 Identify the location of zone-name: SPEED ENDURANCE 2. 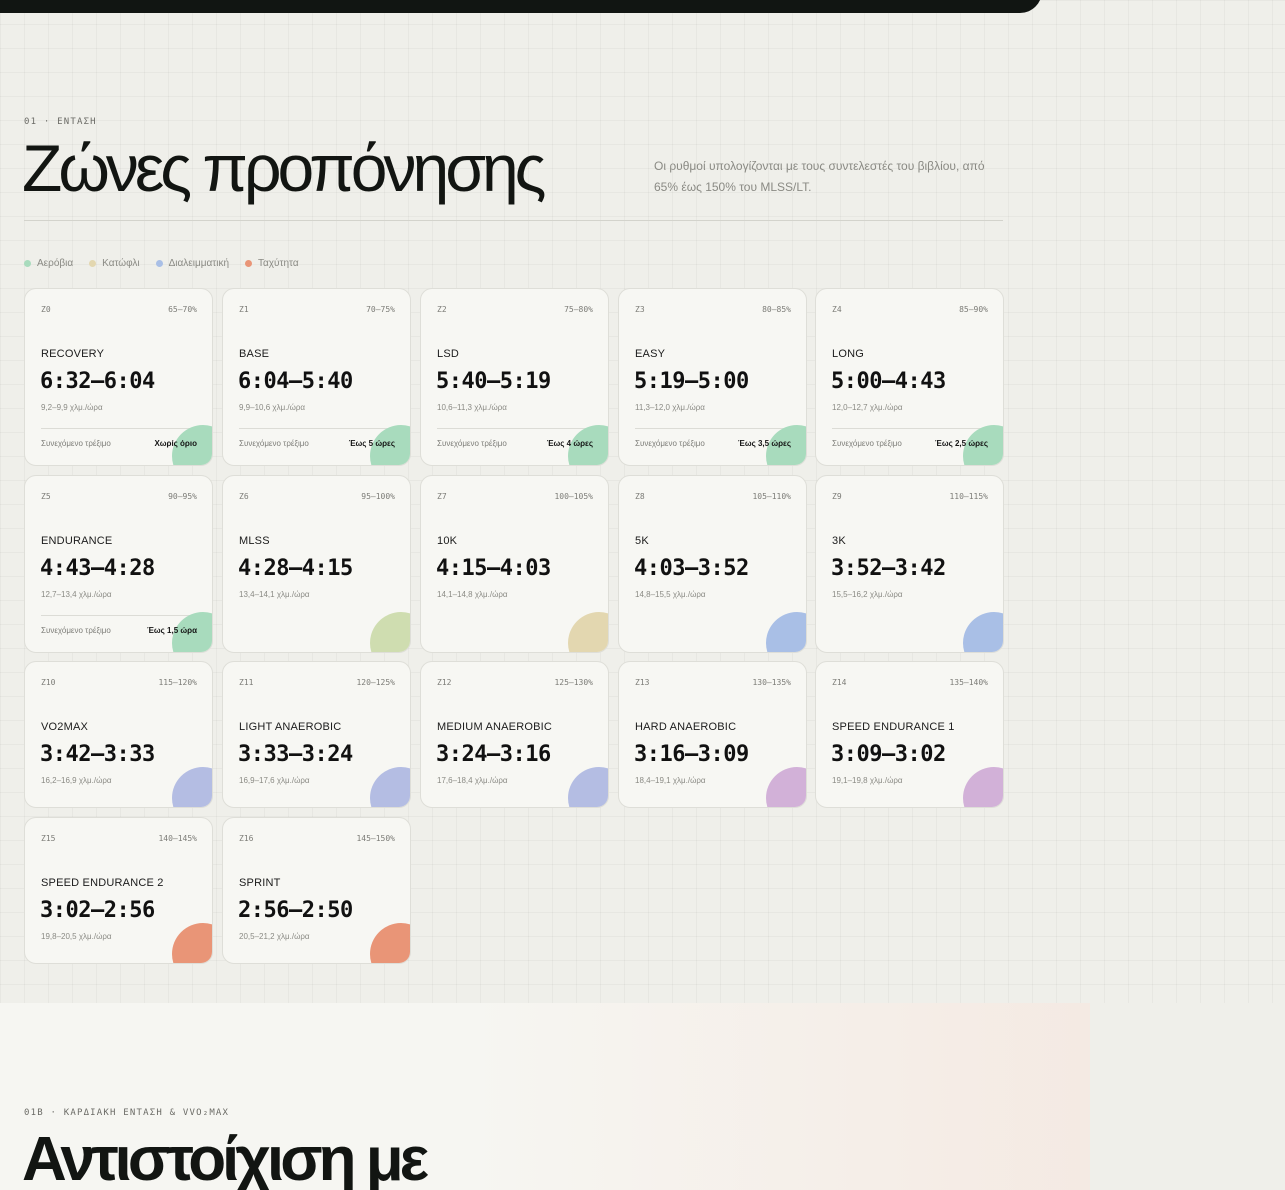
(102, 883).